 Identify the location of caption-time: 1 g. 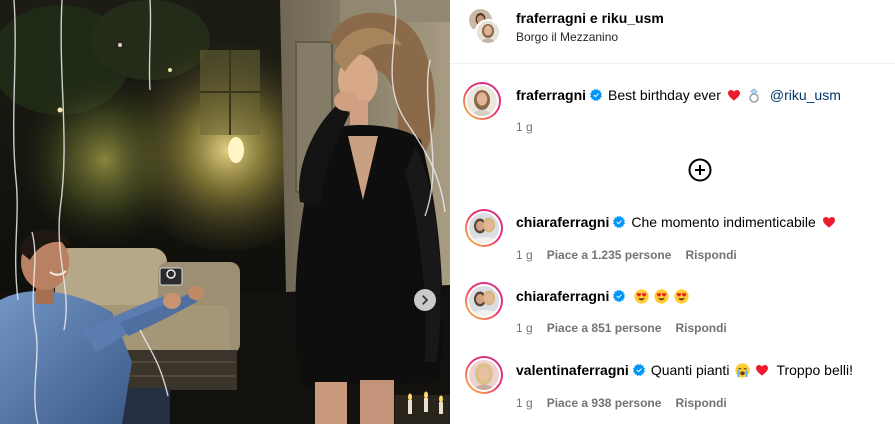
(524, 127).